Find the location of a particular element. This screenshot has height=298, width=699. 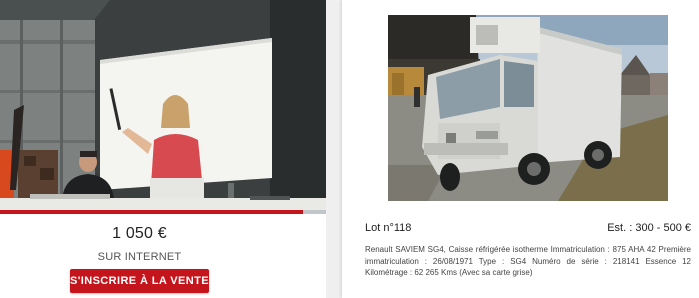

video-progress-bar is located at coordinates (163, 212).